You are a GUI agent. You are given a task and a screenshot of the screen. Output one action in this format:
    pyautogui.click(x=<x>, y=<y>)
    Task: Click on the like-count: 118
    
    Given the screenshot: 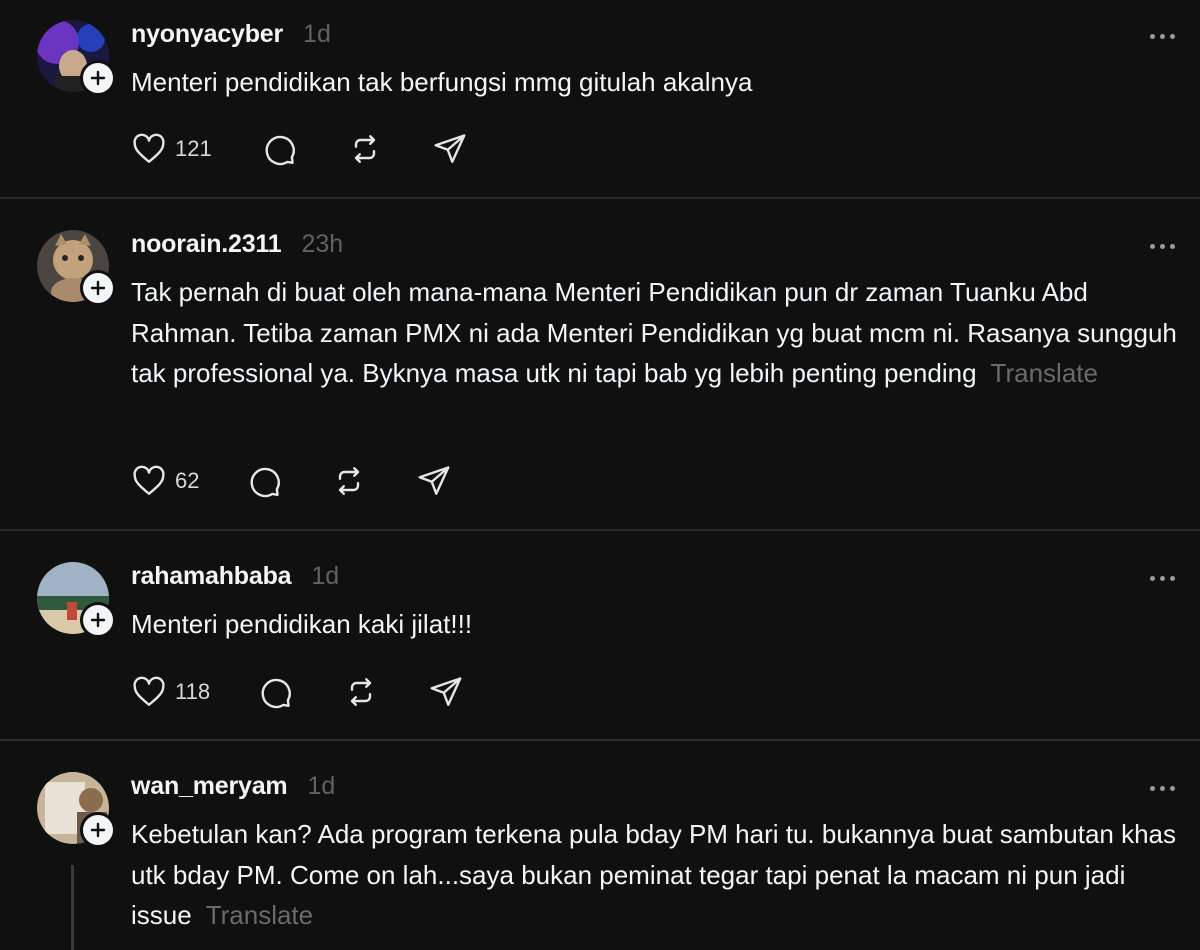 What is the action you would take?
    pyautogui.click(x=193, y=691)
    